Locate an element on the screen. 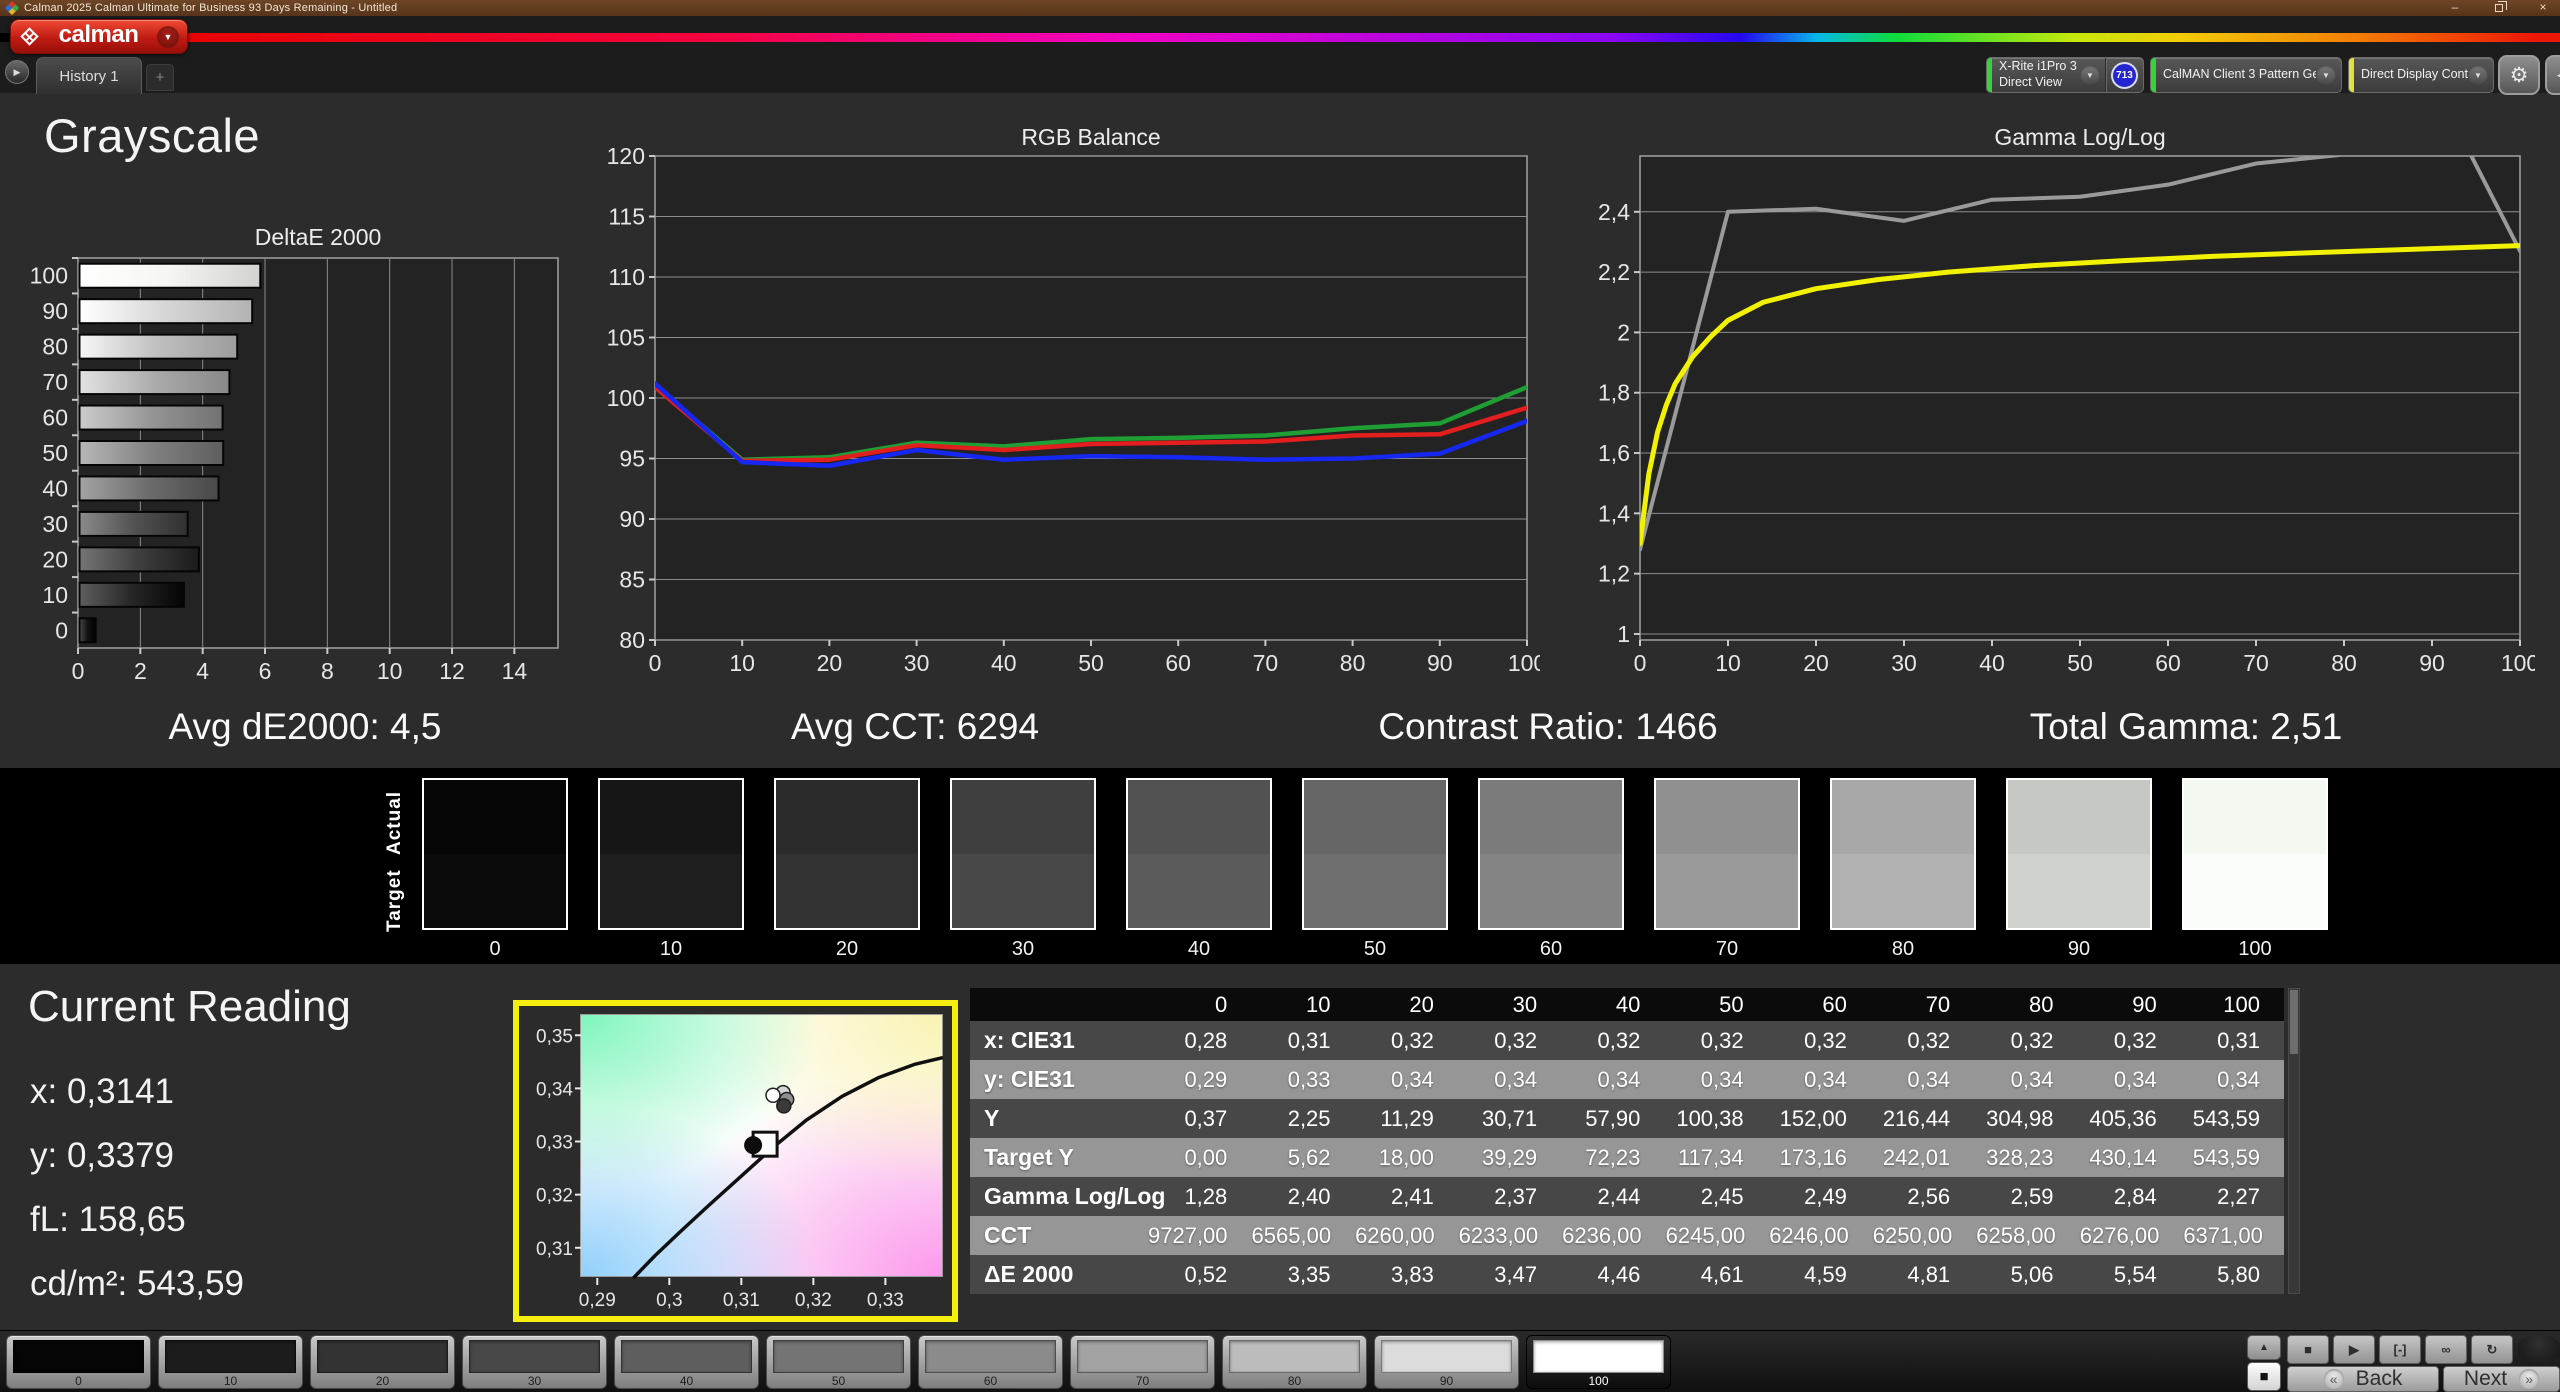  table-cell: 5,80 is located at coordinates (2238, 1274).